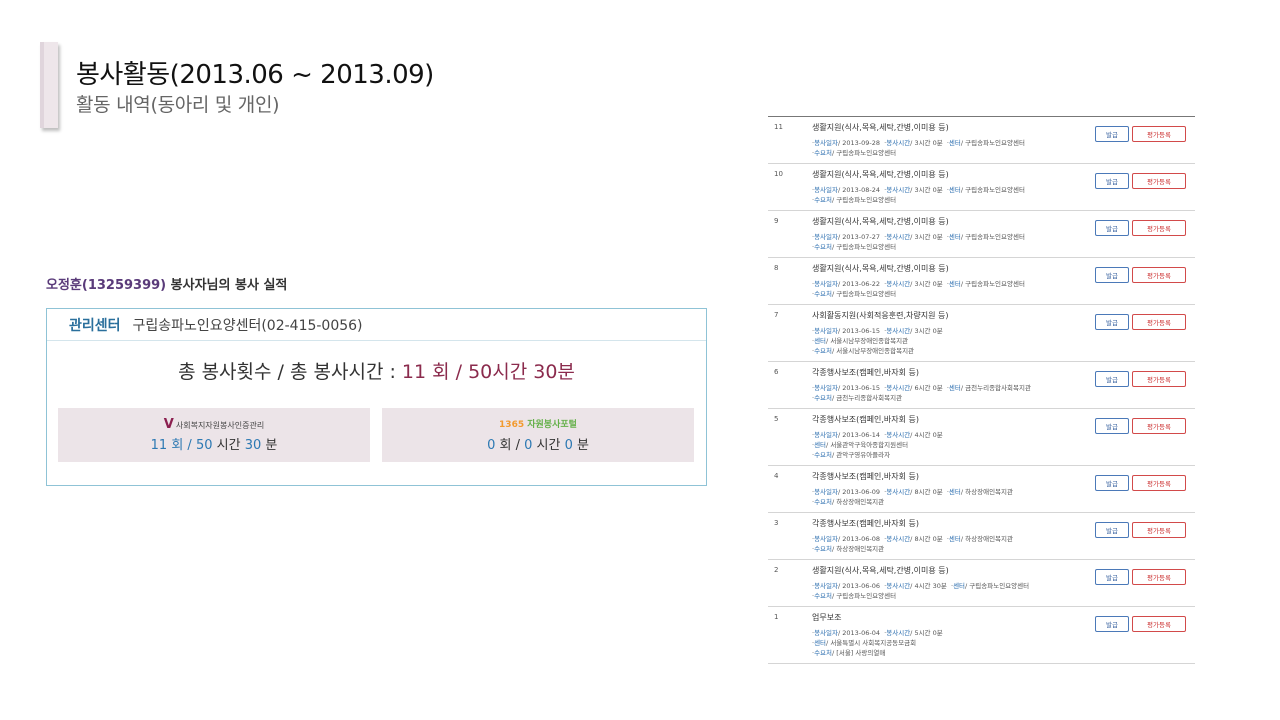 This screenshot has height=720, width=1280. What do you see at coordinates (106, 285) in the screenshot?
I see `volunteer-name: 오정훈(13259399)` at bounding box center [106, 285].